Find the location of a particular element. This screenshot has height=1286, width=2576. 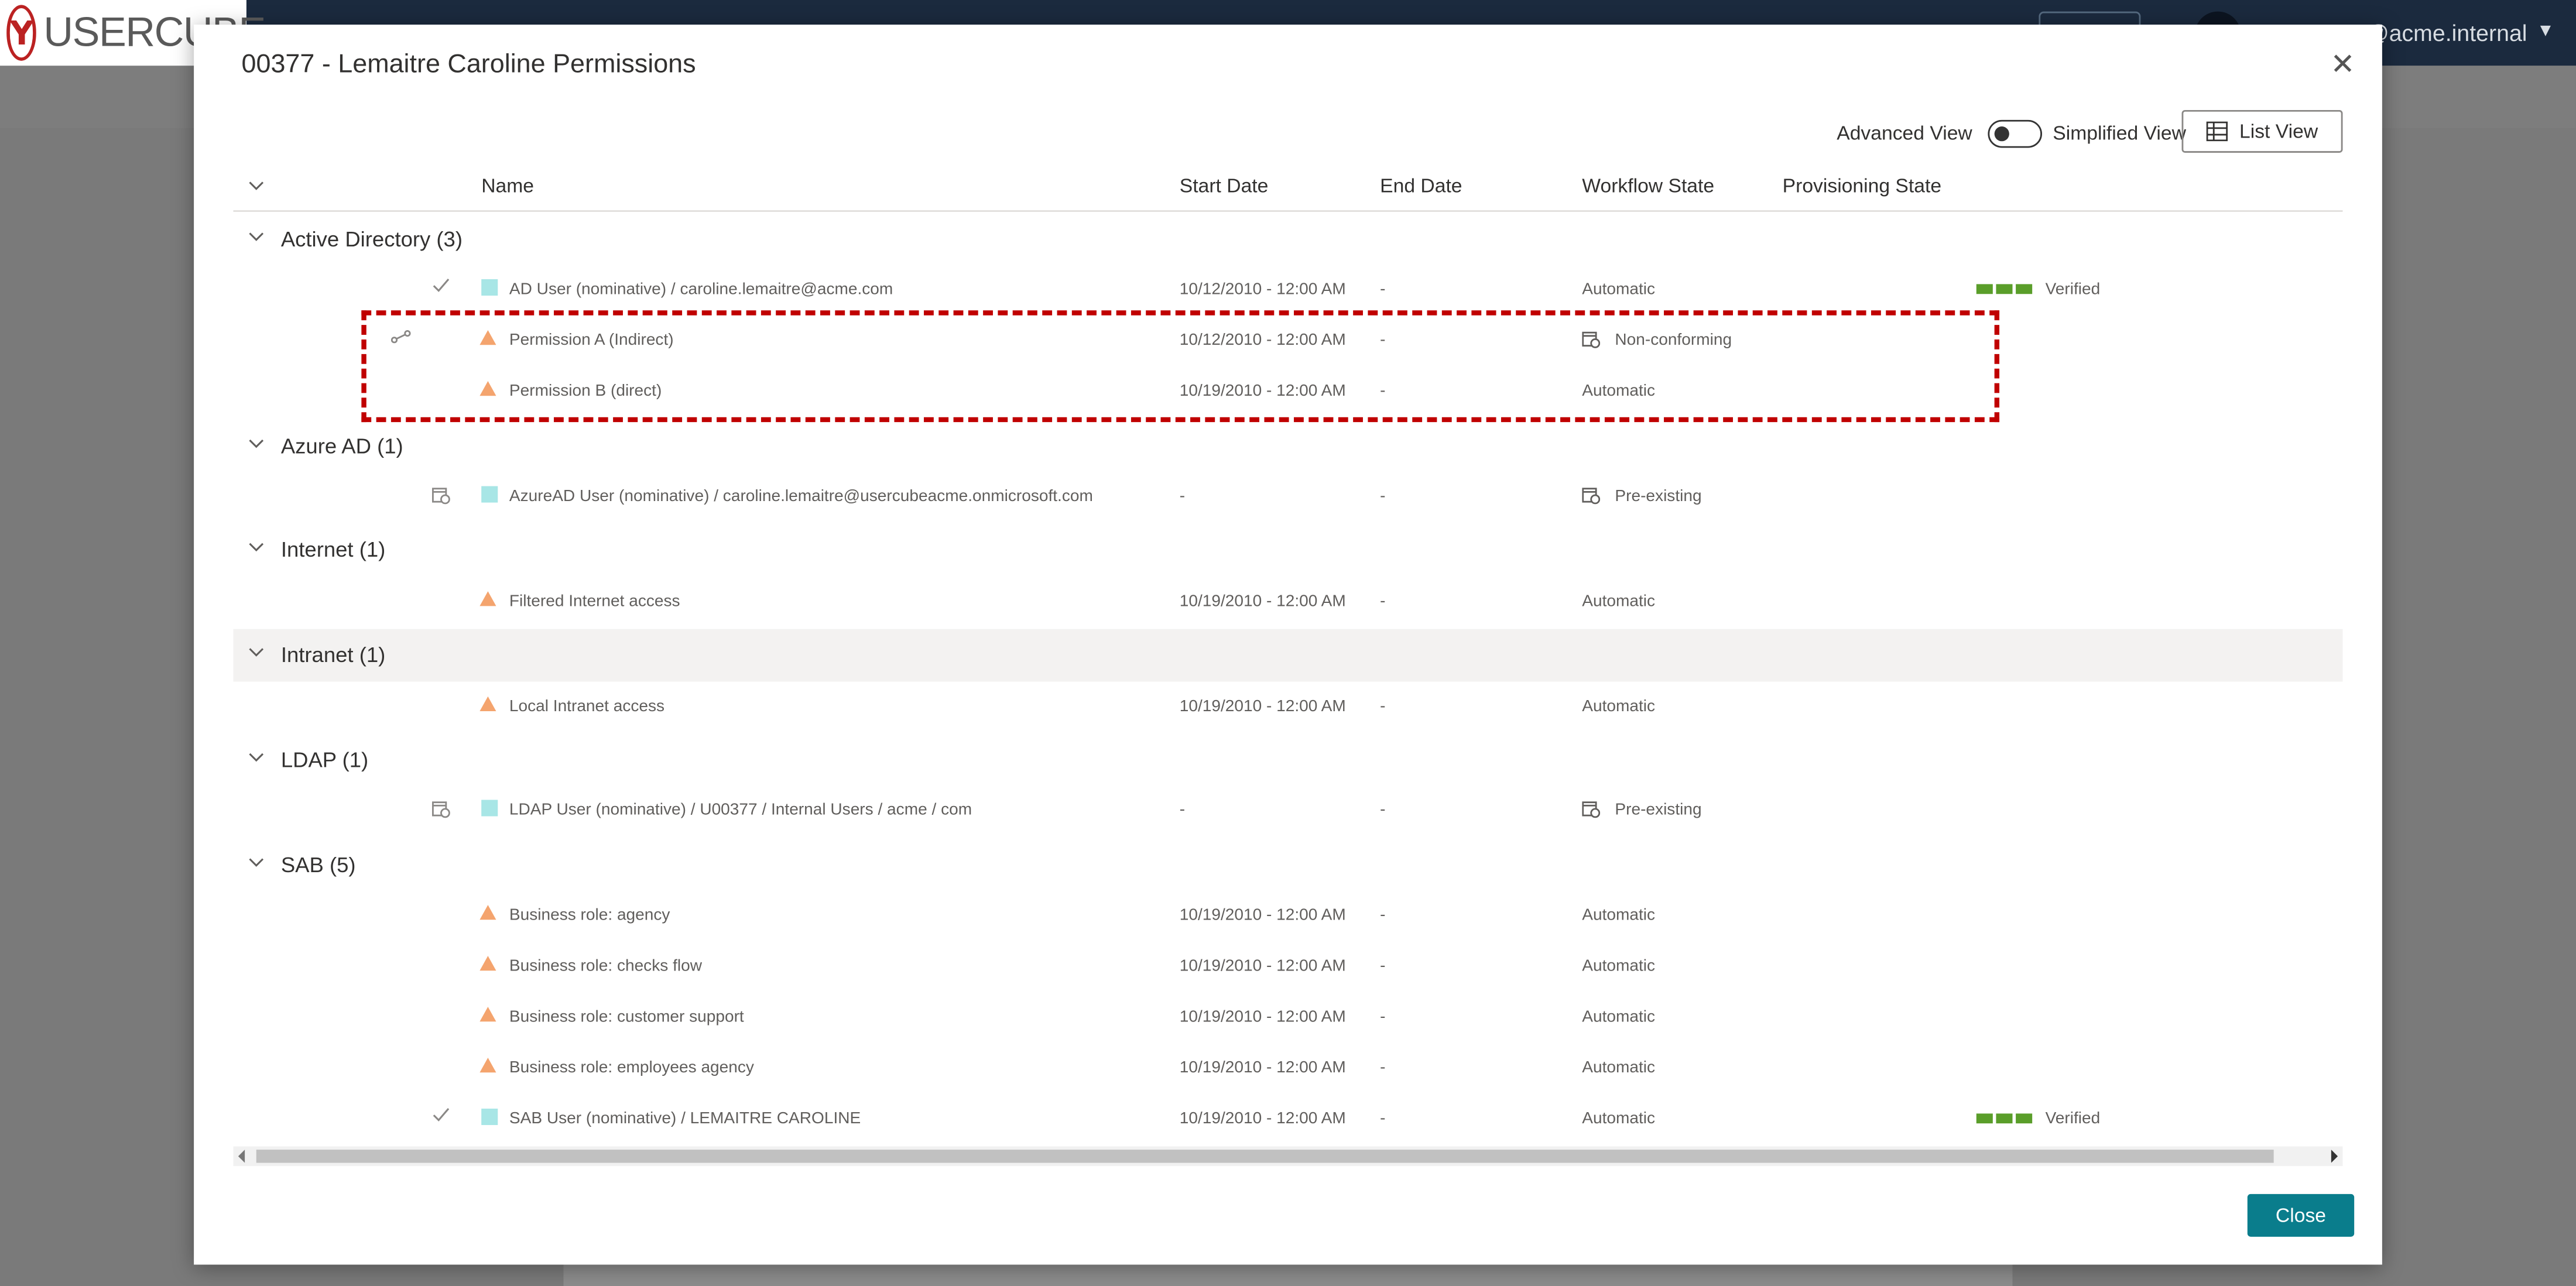

group-sab: SAB (5) is located at coordinates (1287, 866).